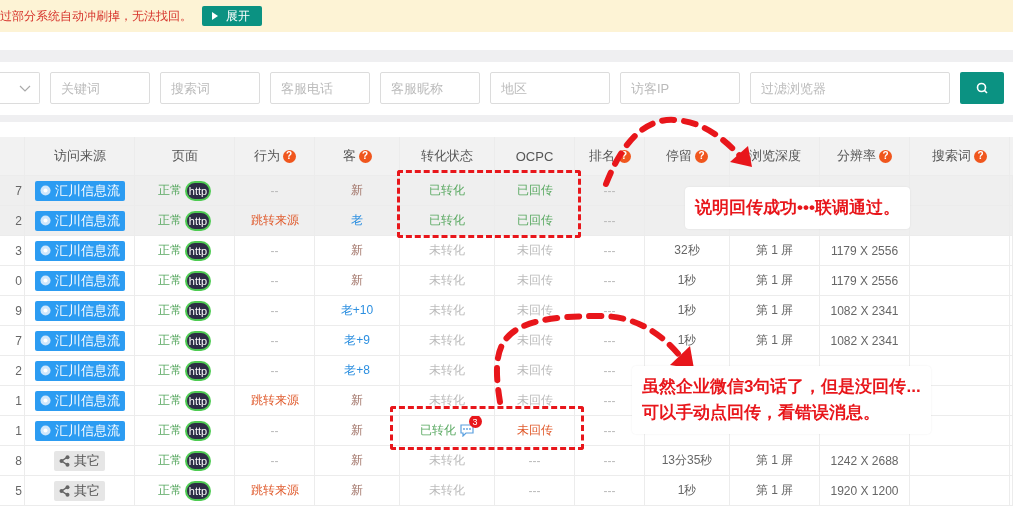 The width and height of the screenshot is (1013, 512). What do you see at coordinates (232, 16) in the screenshot?
I see `expand-button: 展开` at bounding box center [232, 16].